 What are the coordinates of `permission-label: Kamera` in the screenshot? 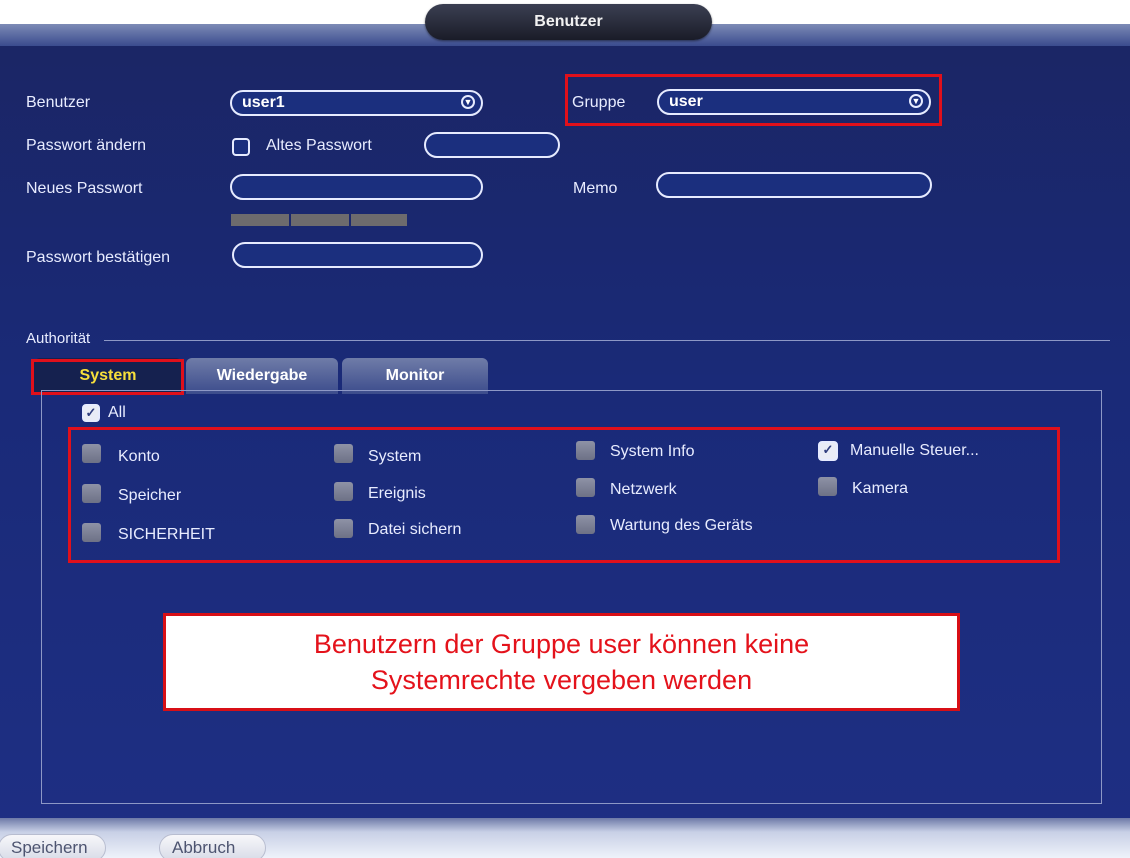 It's located at (880, 488).